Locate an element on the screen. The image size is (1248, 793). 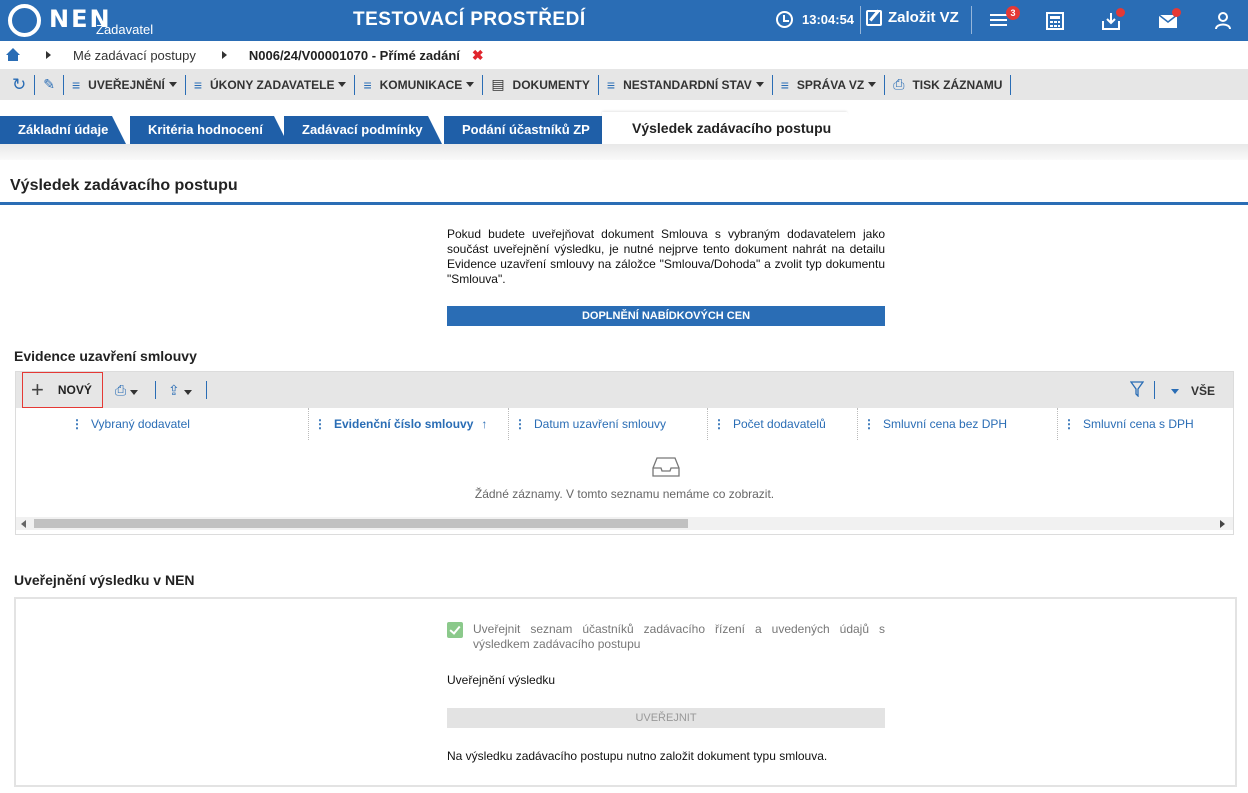
filter-all-dropdown: VŠE is located at coordinates (1193, 391).